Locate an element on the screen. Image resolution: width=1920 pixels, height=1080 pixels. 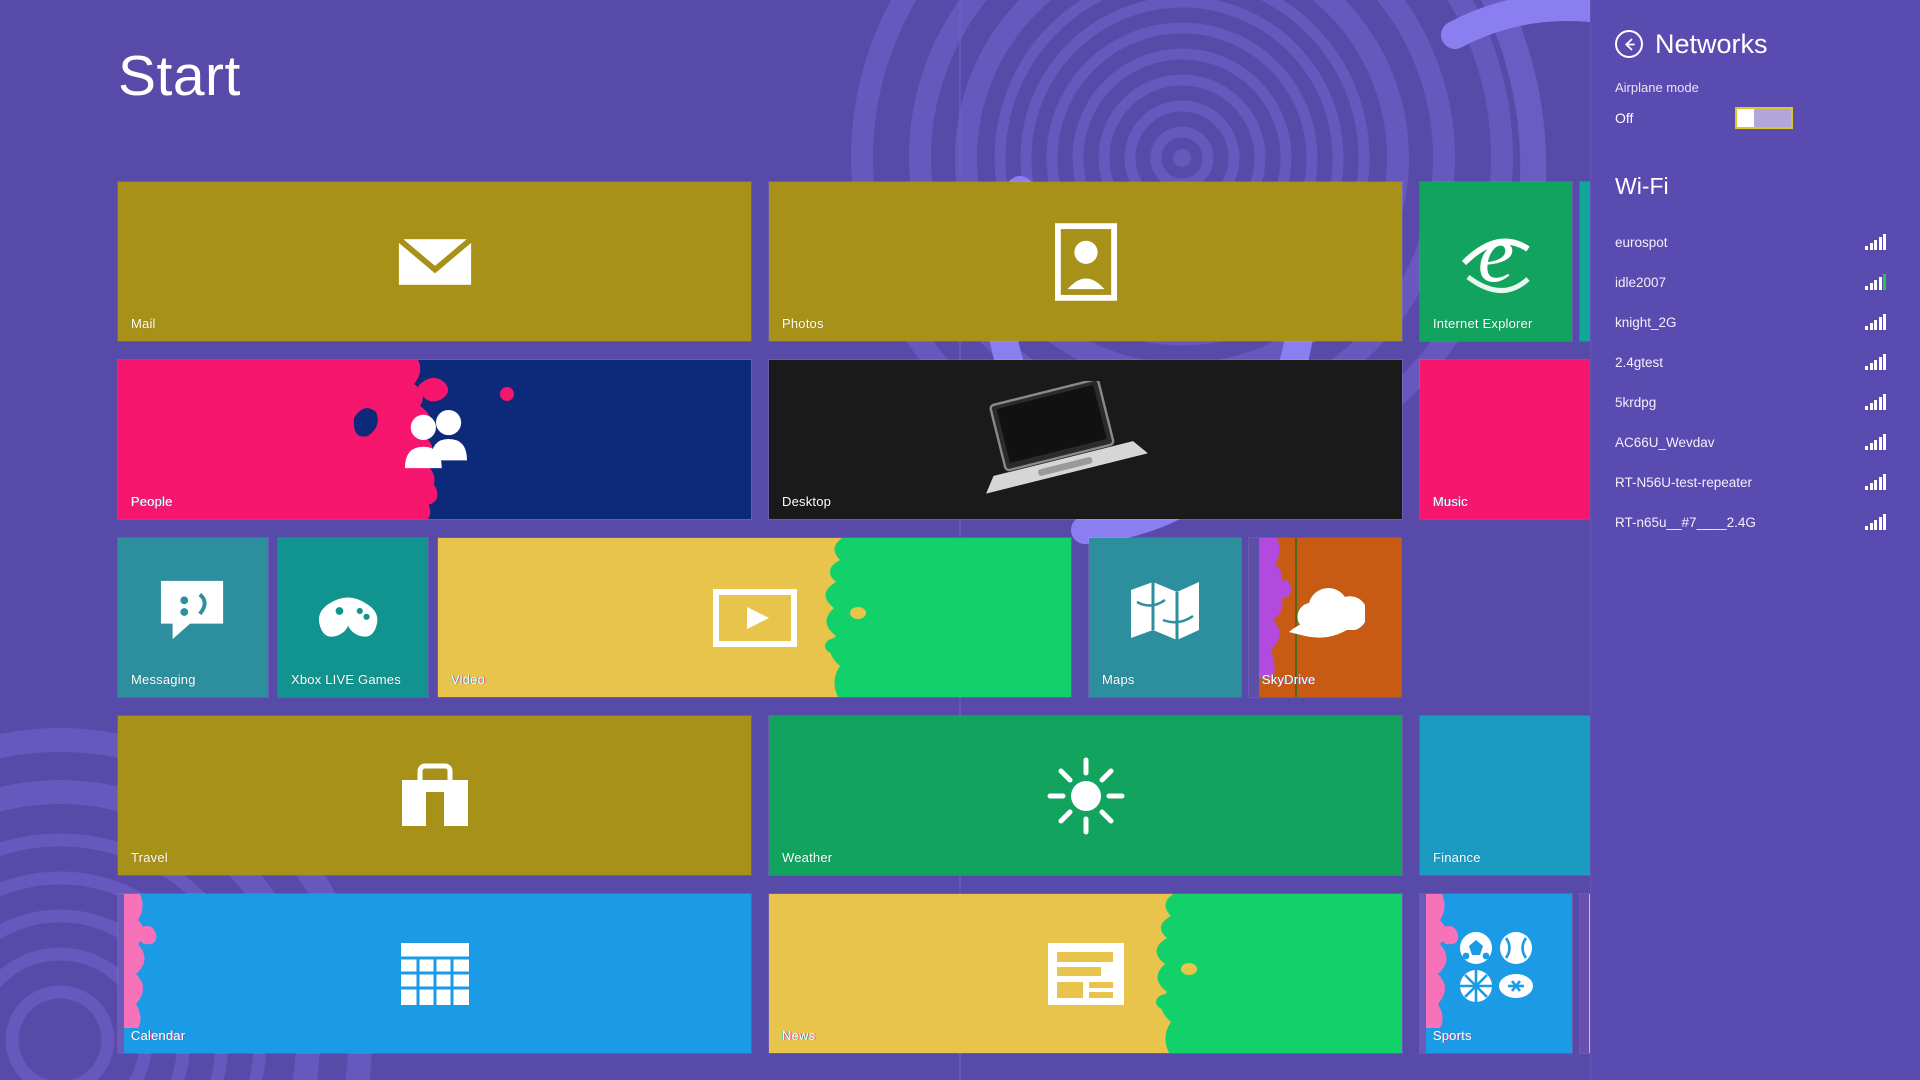
page-title: Start is located at coordinates (179, 76).